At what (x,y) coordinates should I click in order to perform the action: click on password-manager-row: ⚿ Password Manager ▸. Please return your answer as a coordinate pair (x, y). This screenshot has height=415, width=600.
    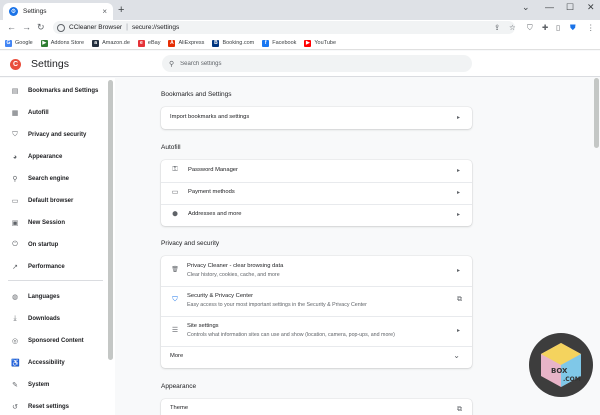
    Looking at the image, I should click on (316, 171).